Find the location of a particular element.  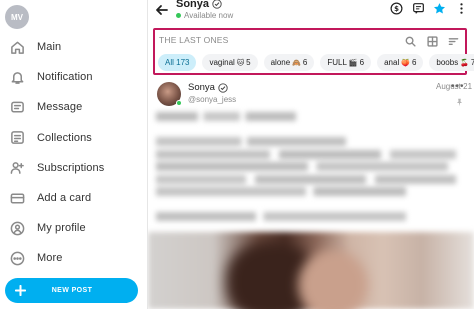

post-author-handle: @sonya_jess is located at coordinates (212, 99).